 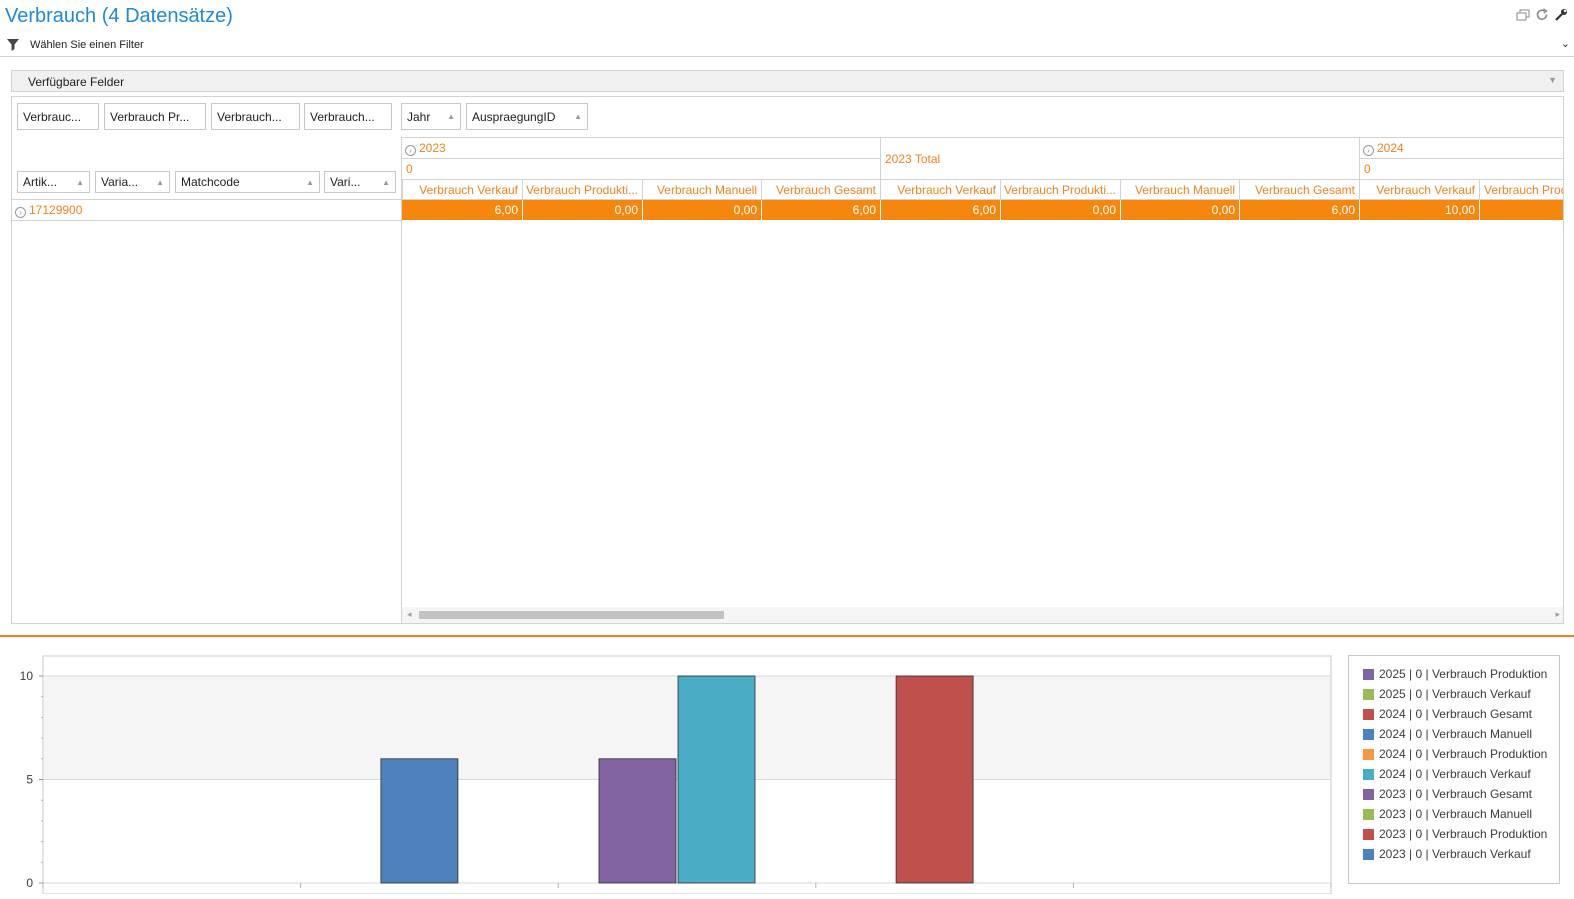 What do you see at coordinates (1461, 834) in the screenshot?
I see `legend-item: 2023 | 0 | Verbrauch Produktion` at bounding box center [1461, 834].